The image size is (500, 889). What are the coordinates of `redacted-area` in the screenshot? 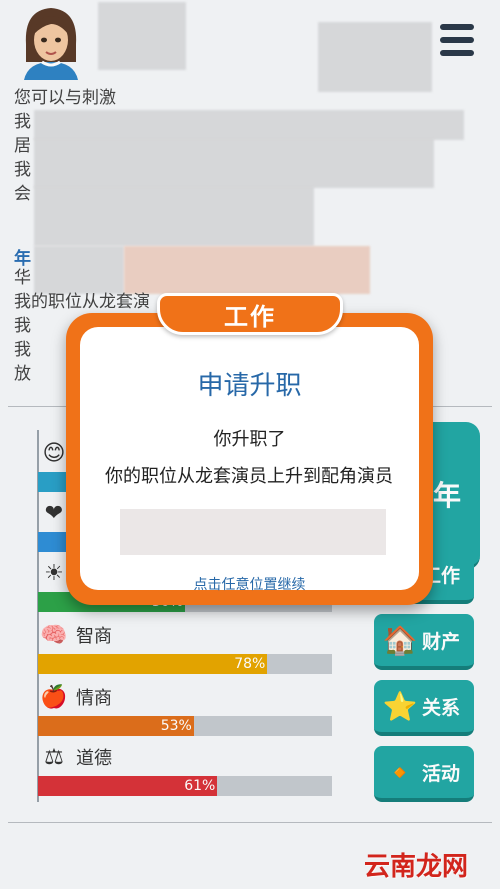 It's located at (253, 532).